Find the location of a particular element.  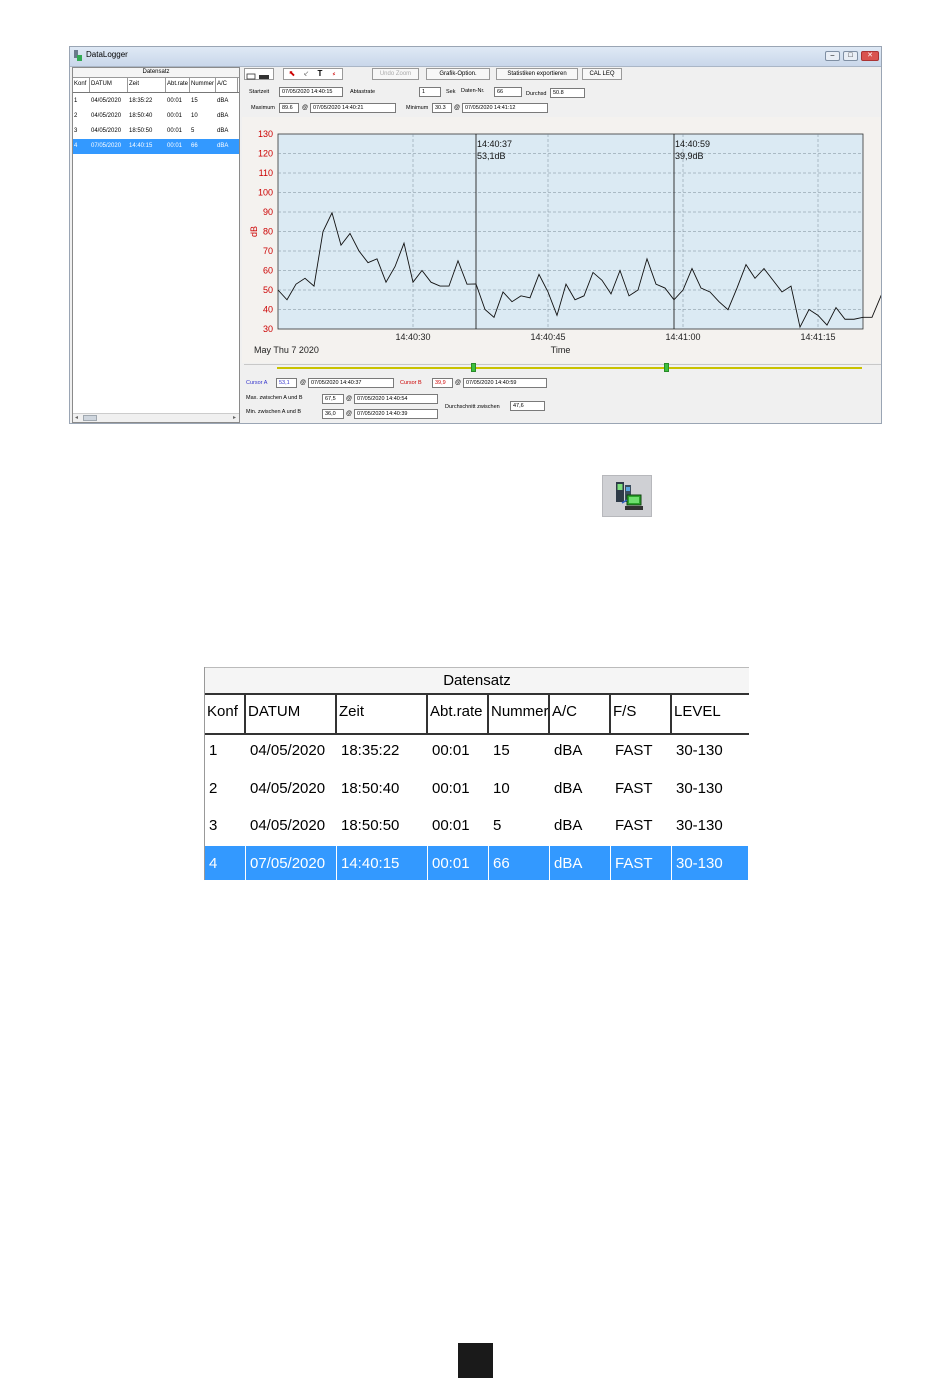

cursor-a-label: Cursor A is located at coordinates (257, 383).